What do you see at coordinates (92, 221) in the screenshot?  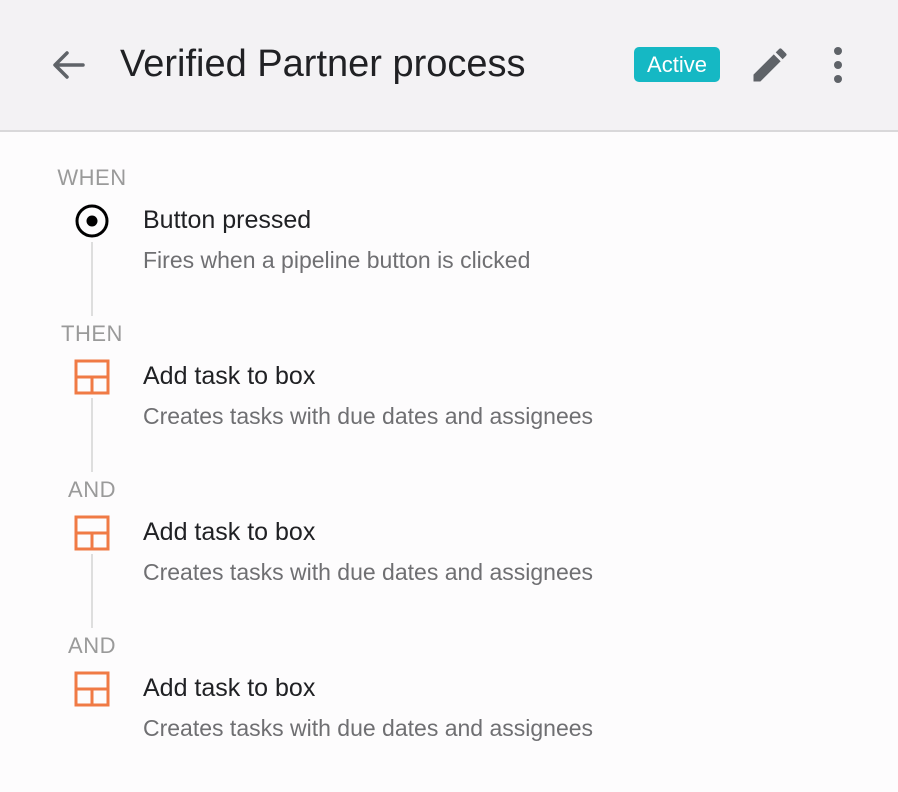 I see `radio-target-icon` at bounding box center [92, 221].